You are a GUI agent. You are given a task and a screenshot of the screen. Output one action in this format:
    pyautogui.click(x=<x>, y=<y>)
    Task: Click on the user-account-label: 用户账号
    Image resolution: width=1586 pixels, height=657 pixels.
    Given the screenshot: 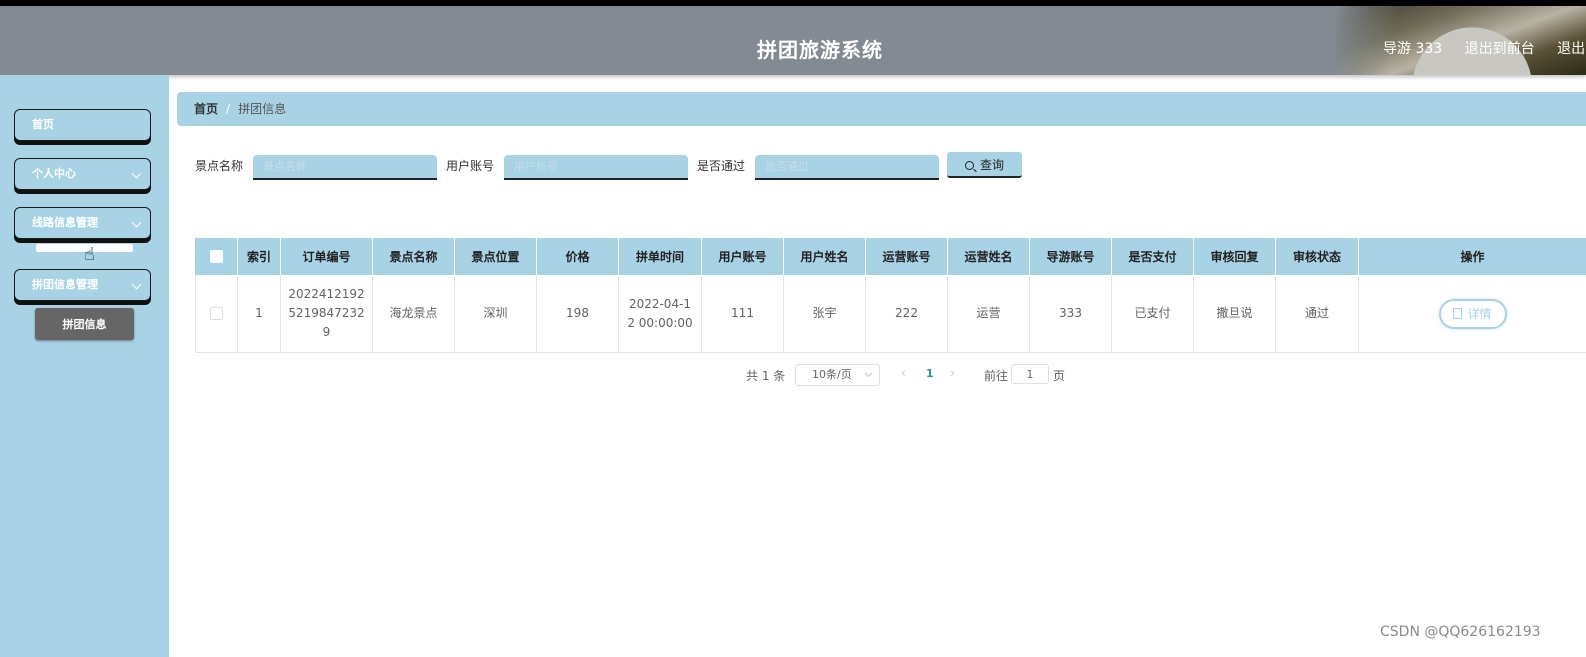 What is the action you would take?
    pyautogui.click(x=470, y=166)
    